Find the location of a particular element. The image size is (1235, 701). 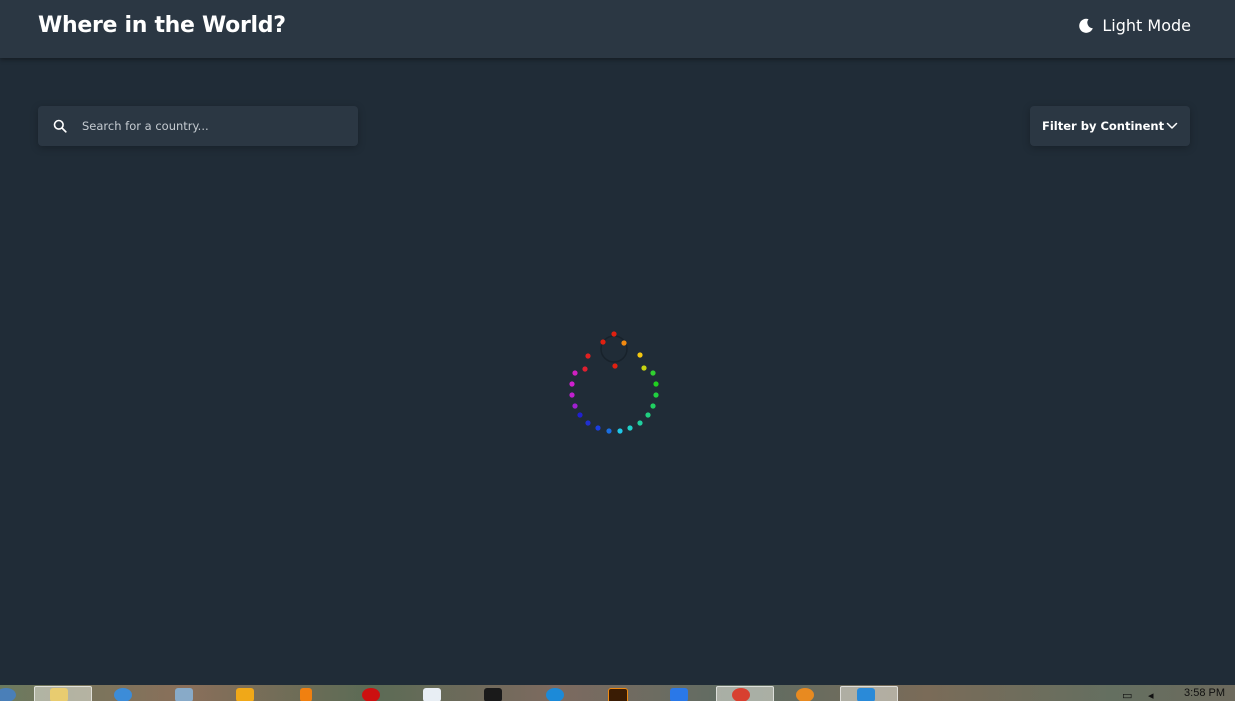

internet-explorer-icon is located at coordinates (123, 694).